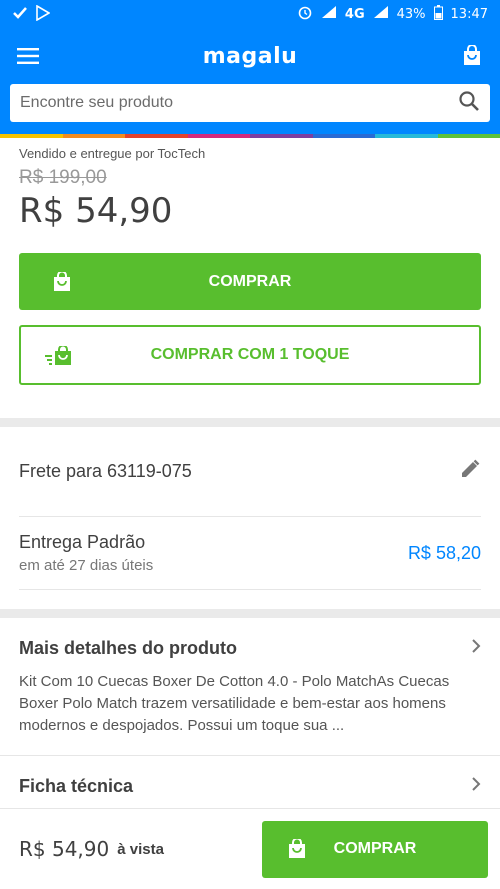 This screenshot has width=500, height=889. Describe the element at coordinates (392, 14) in the screenshot. I see `status-indicators: 4G 43% 13:47` at that location.